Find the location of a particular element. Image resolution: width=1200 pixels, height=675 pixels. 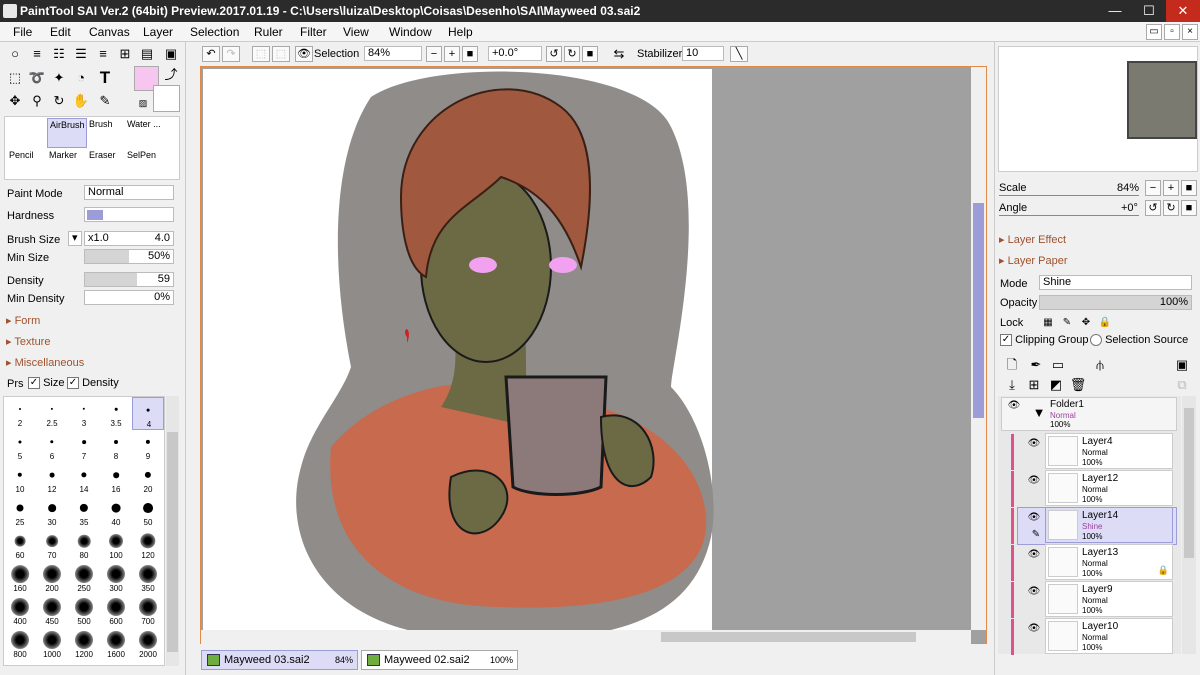

brush-size-cell: 60 is located at coordinates (20, 545).